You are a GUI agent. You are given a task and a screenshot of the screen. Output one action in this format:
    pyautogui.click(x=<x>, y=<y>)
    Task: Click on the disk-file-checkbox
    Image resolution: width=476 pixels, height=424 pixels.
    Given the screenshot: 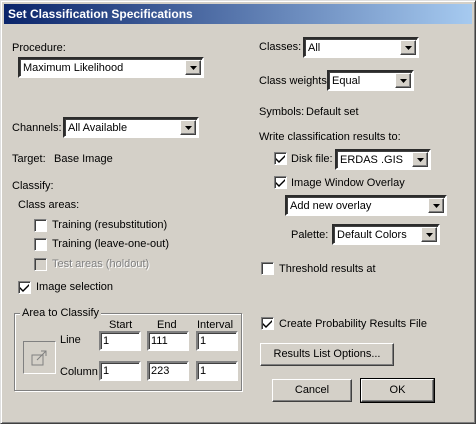 What is the action you would take?
    pyautogui.click(x=280, y=158)
    